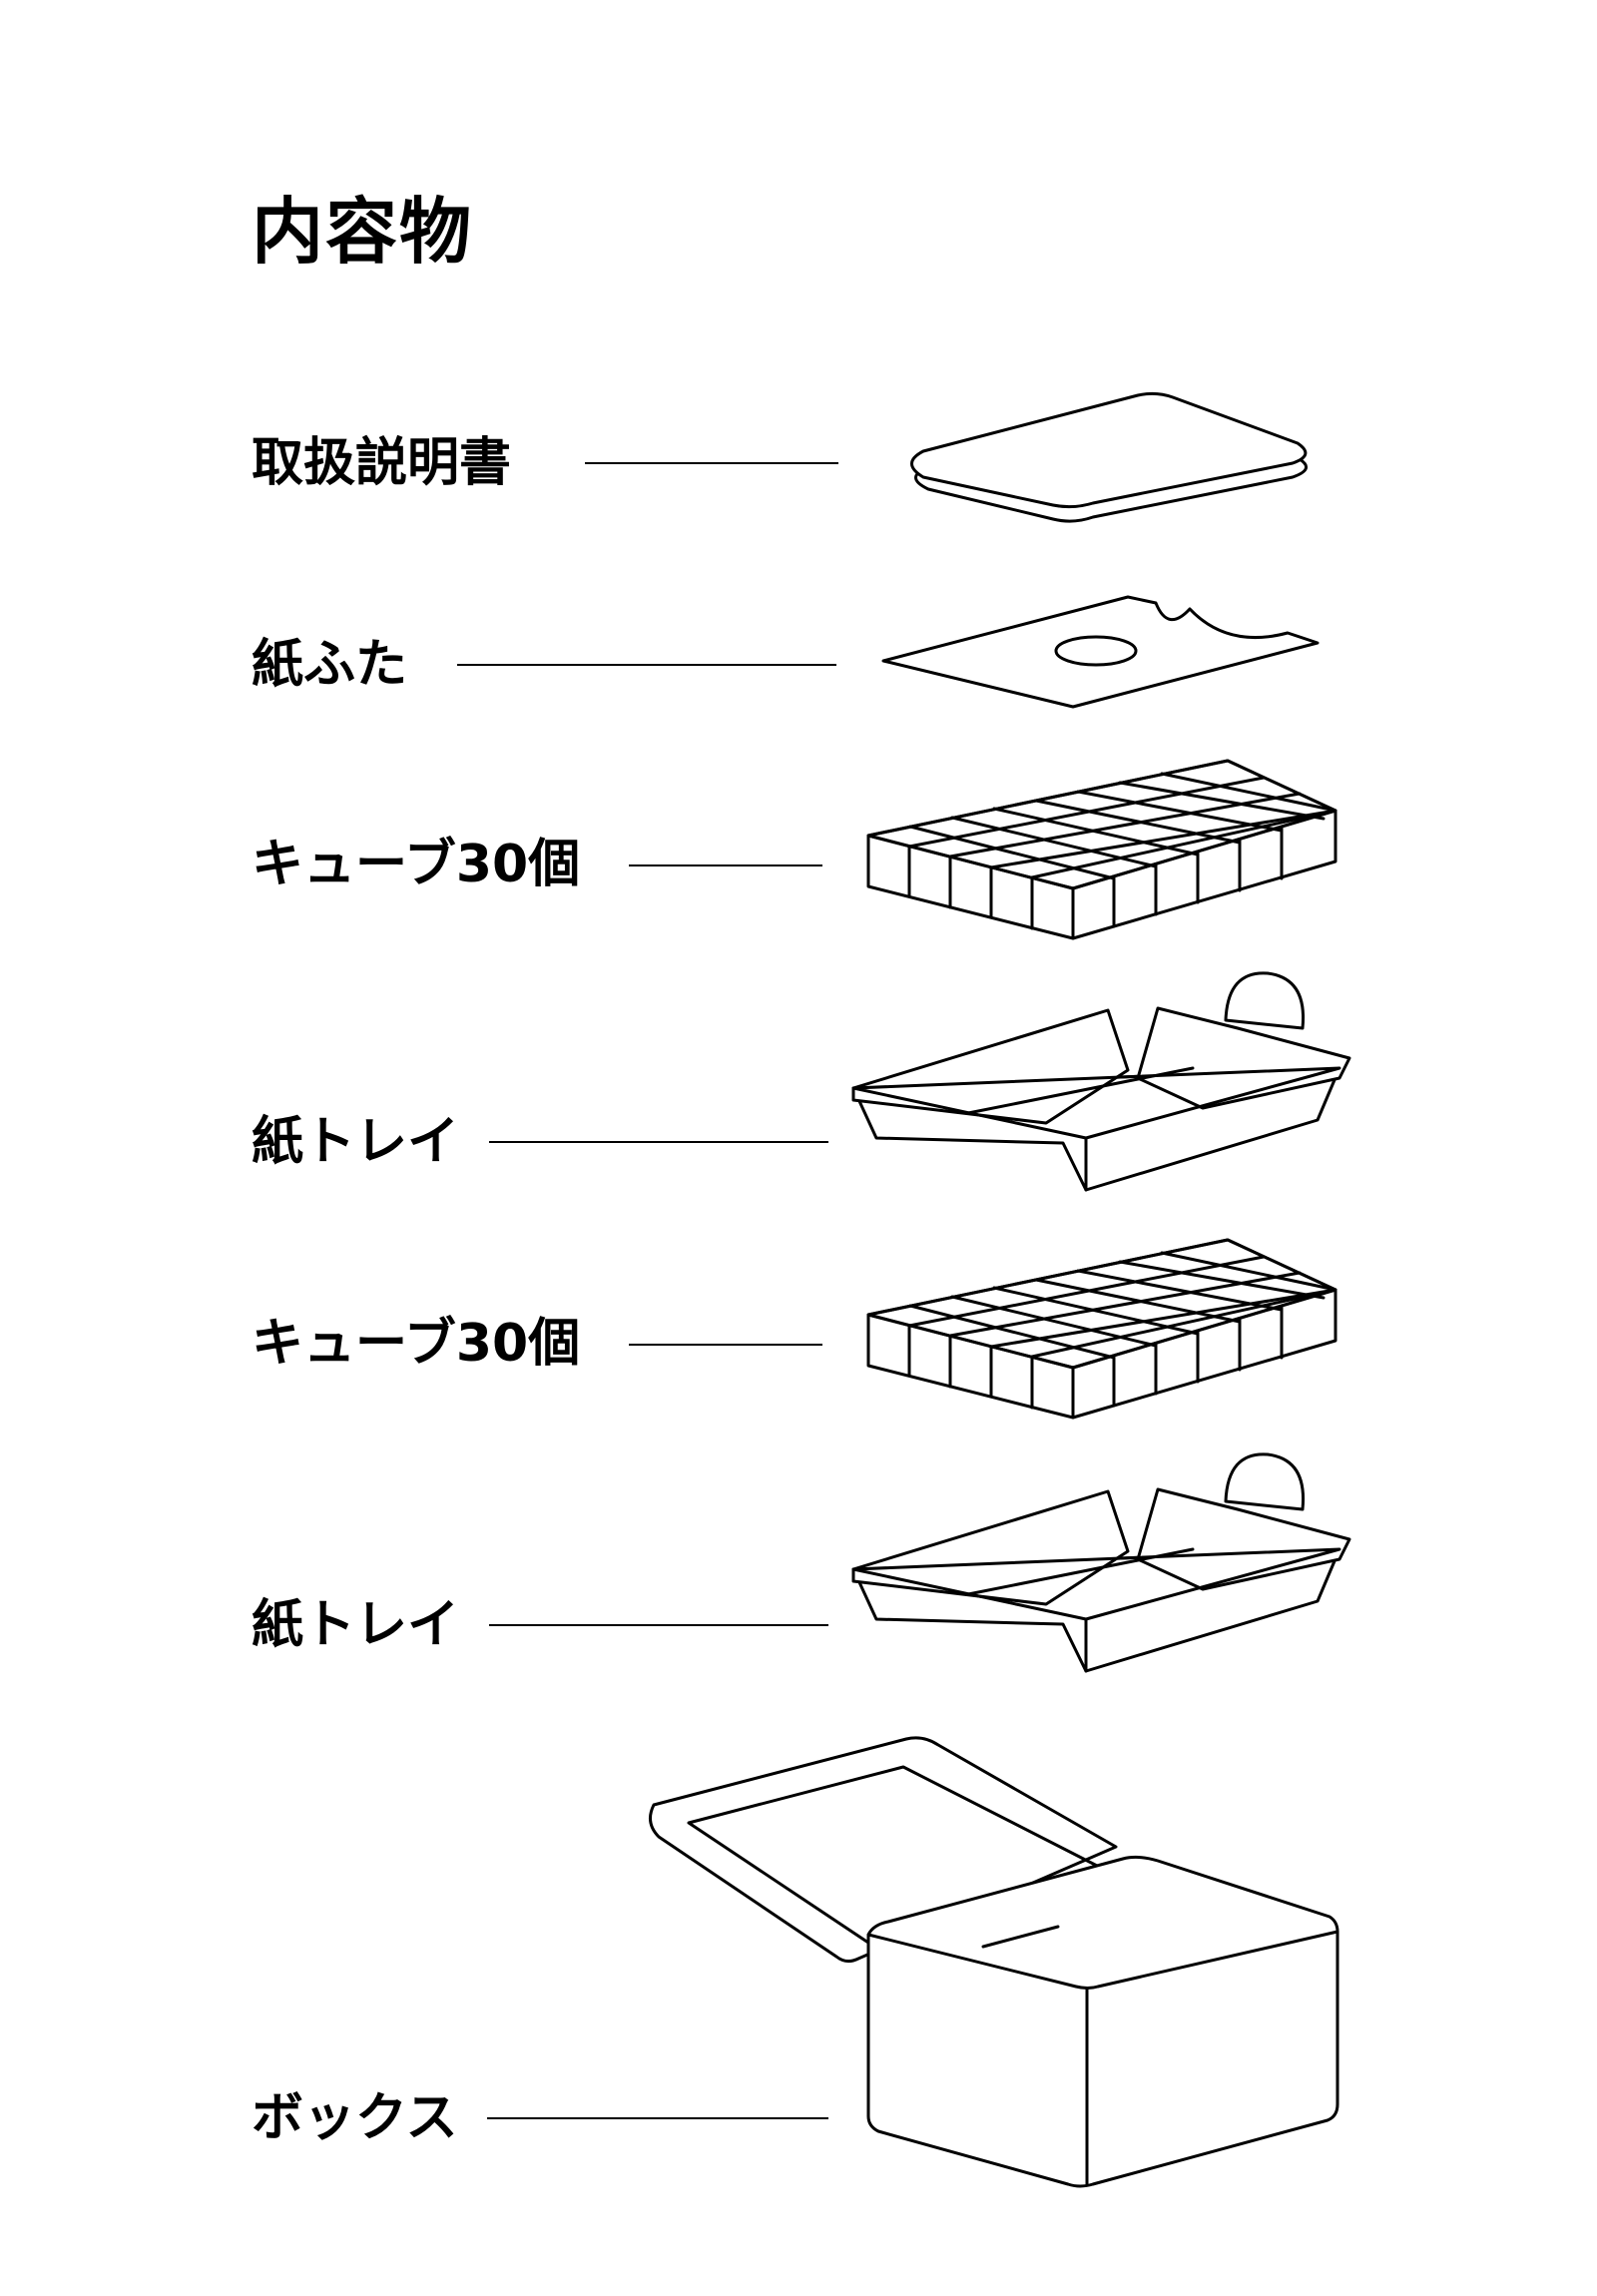 The image size is (1597, 2296). What do you see at coordinates (1101, 652) in the screenshot?
I see `paper-lid-icon` at bounding box center [1101, 652].